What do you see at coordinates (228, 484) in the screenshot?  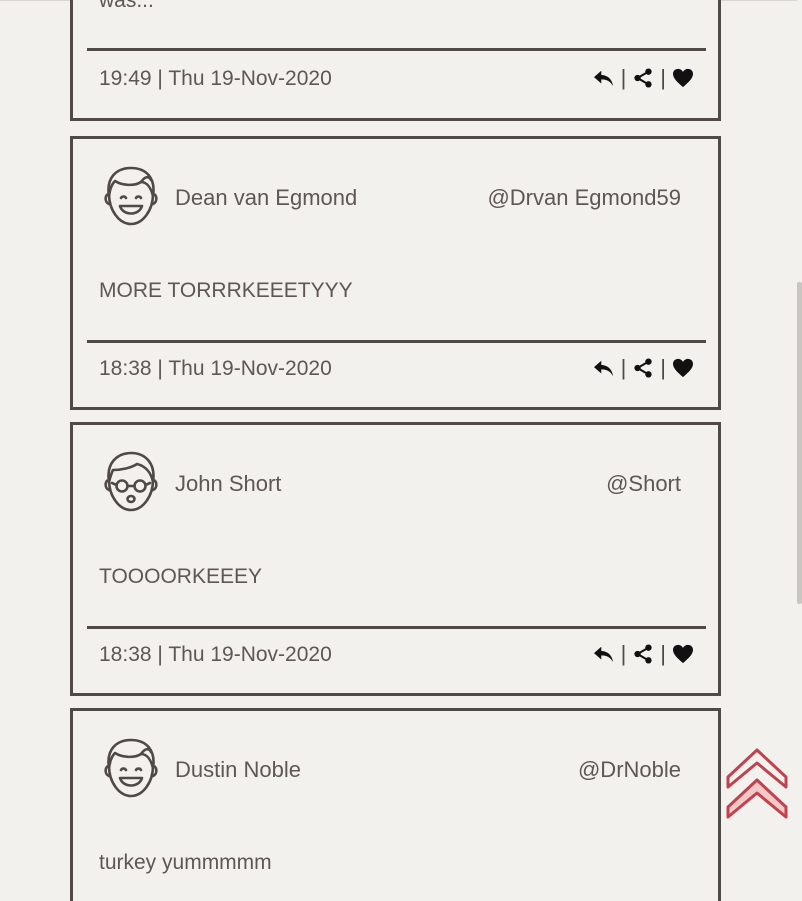 I see `user-name: John Short` at bounding box center [228, 484].